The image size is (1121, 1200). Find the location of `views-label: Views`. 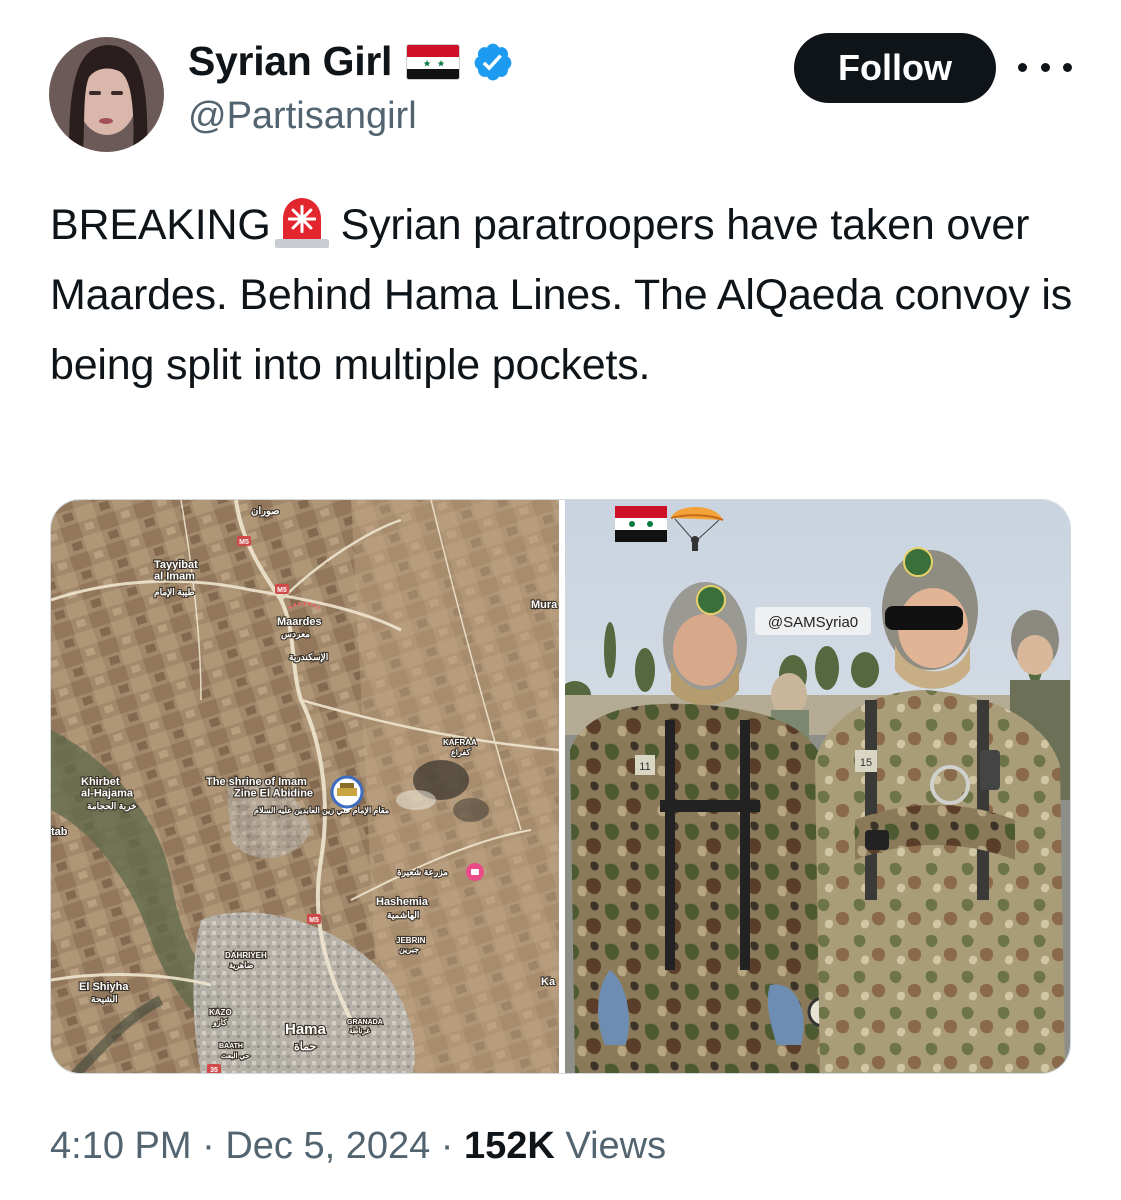

views-label: Views is located at coordinates (616, 1146).